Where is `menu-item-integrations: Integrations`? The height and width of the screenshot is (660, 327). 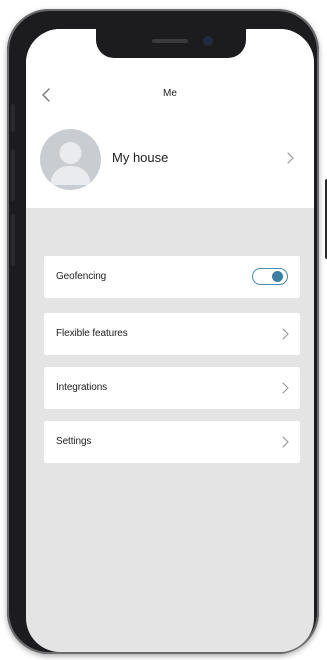 menu-item-integrations: Integrations is located at coordinates (172, 388).